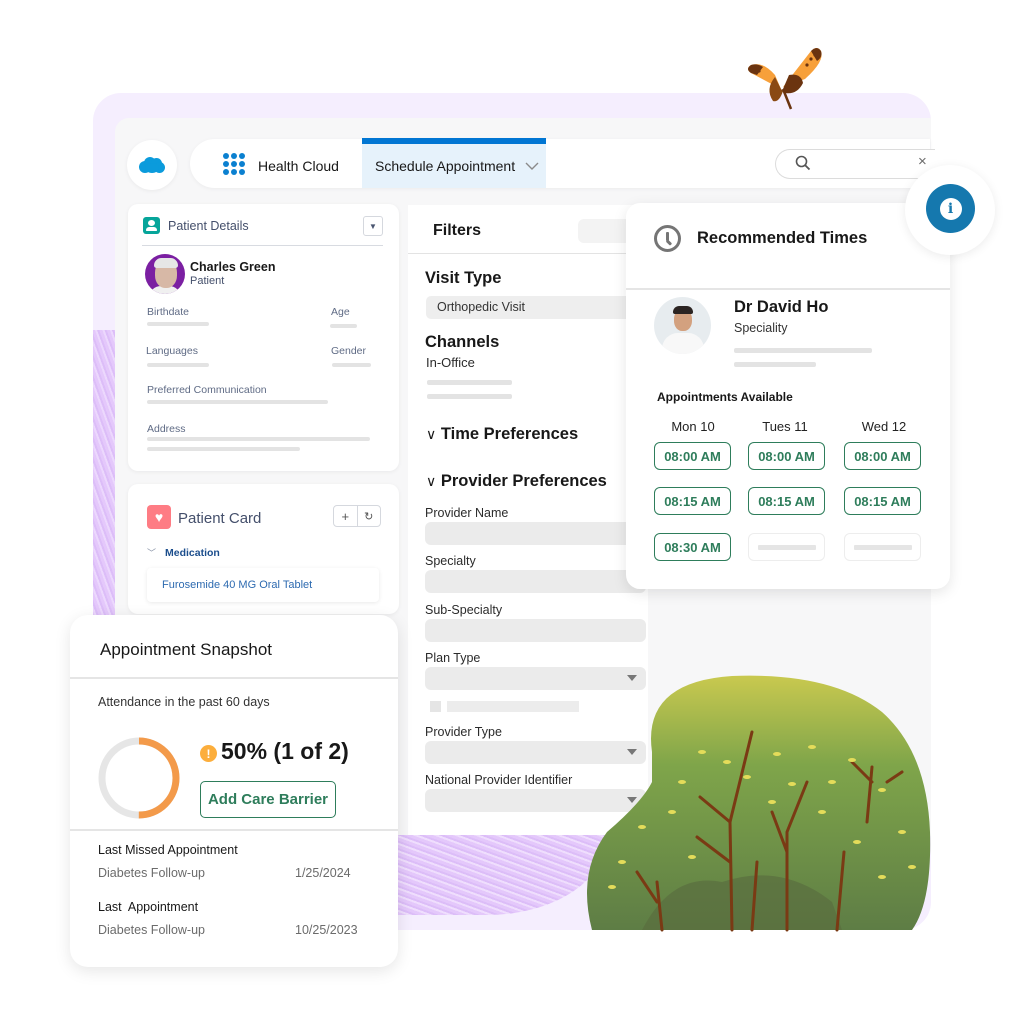 This screenshot has width=1024, height=1024. Describe the element at coordinates (268, 799) in the screenshot. I see `add-care-barrier-button: Add Care Barrier` at that location.